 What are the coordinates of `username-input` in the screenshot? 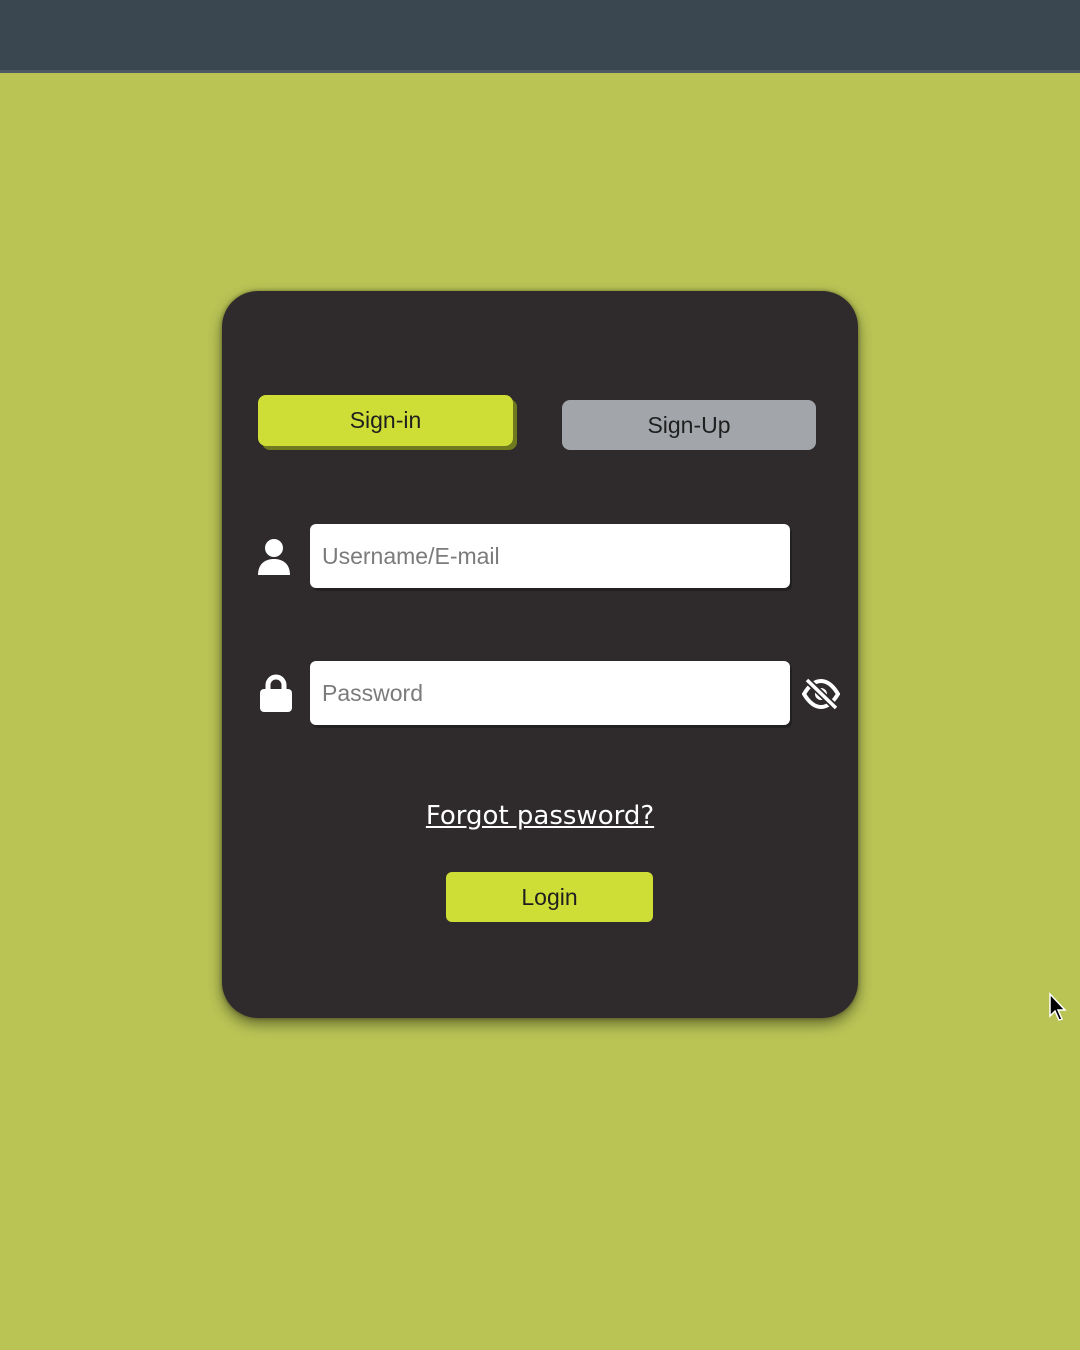 It's located at (550, 556).